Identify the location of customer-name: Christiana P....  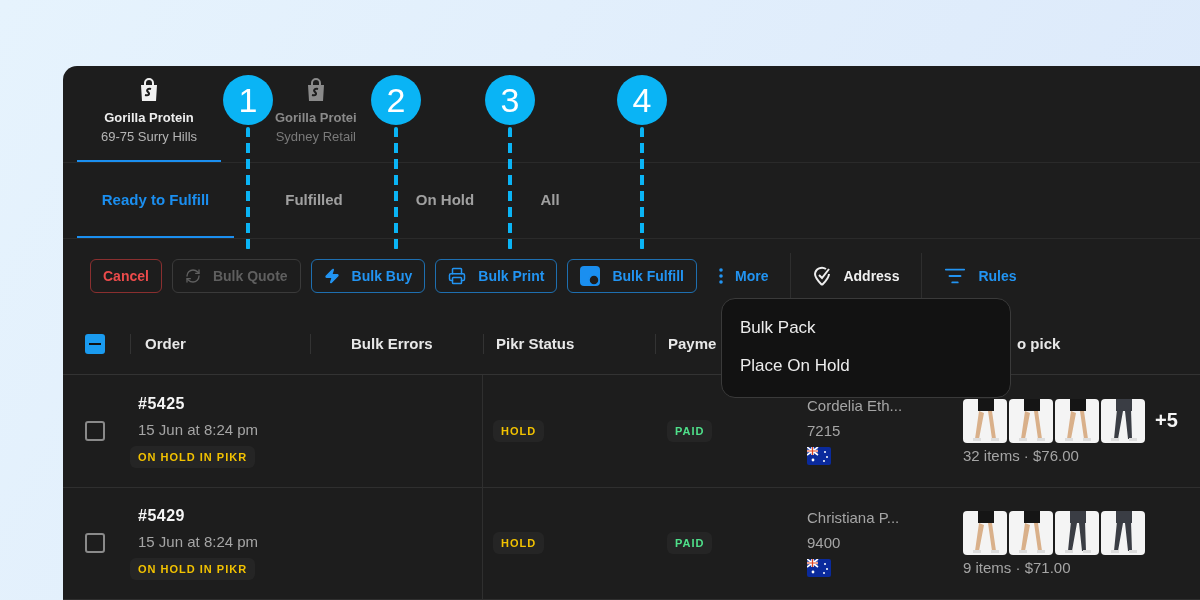
(853, 518).